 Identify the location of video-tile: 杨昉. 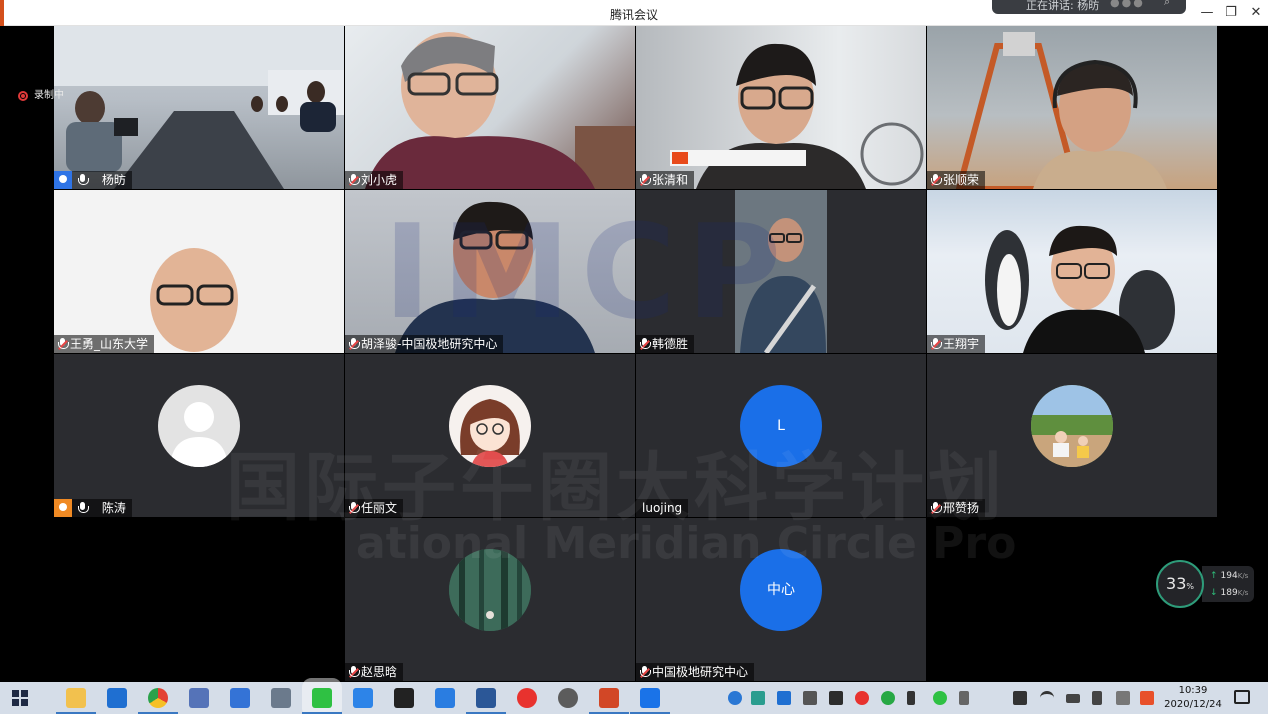
(199, 107).